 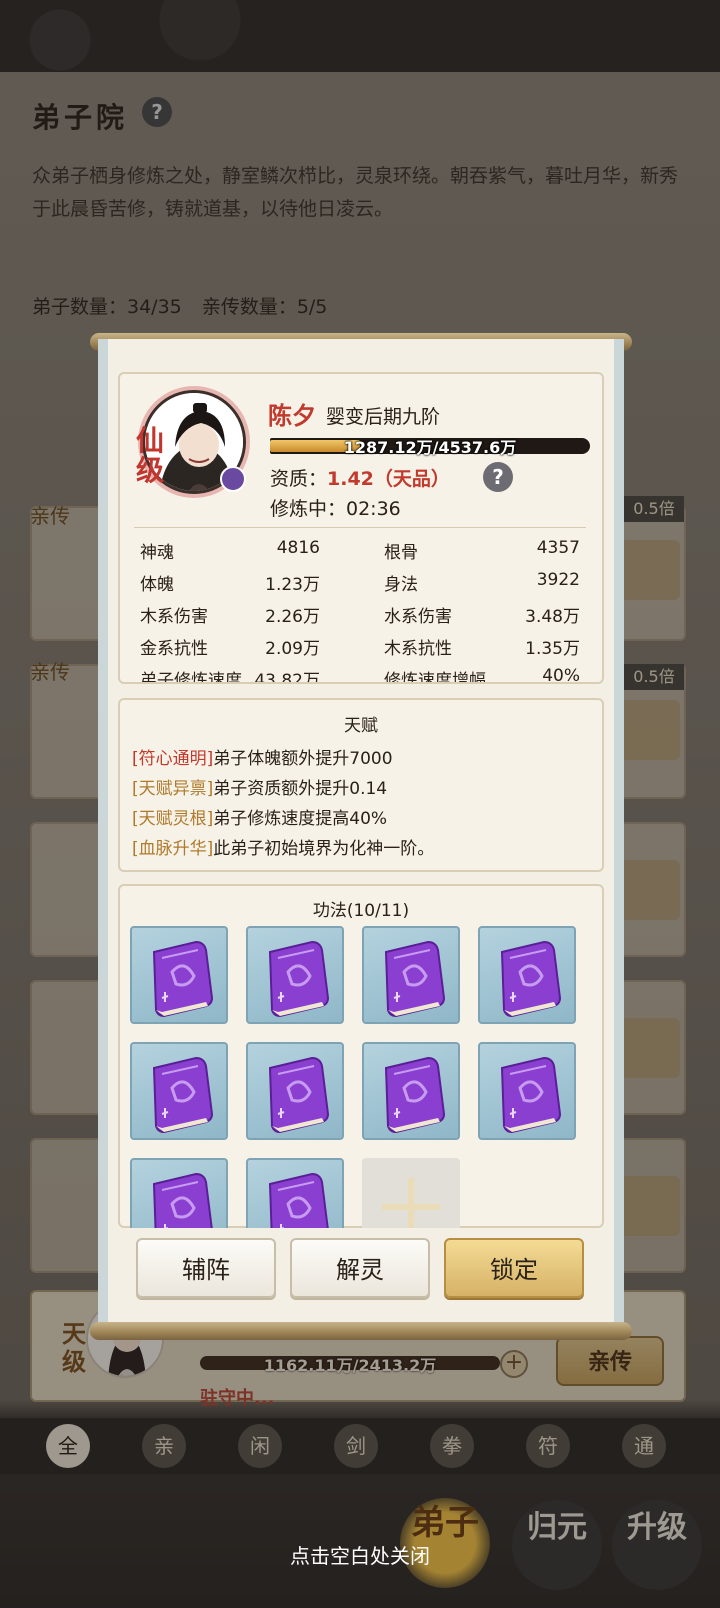 What do you see at coordinates (482, 585) in the screenshot?
I see `stat-row: 身法 3922` at bounding box center [482, 585].